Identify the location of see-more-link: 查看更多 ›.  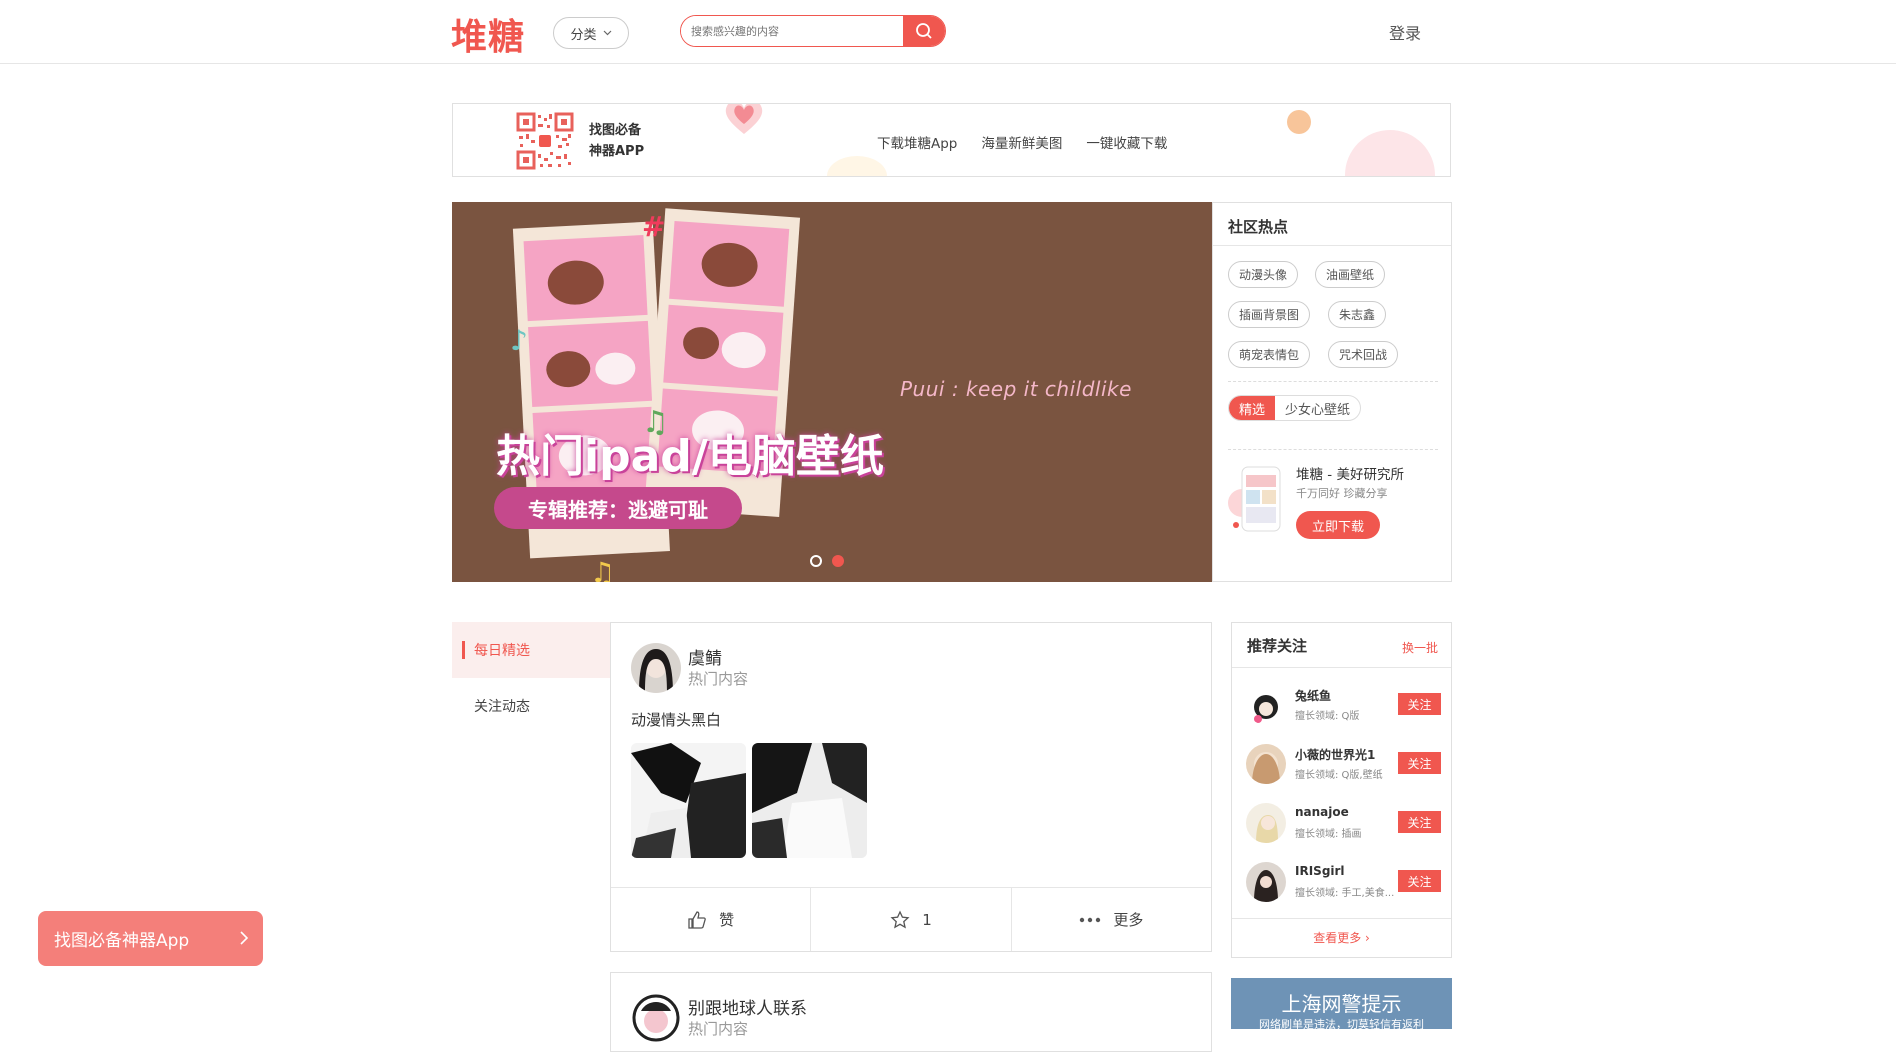
(1341, 937).